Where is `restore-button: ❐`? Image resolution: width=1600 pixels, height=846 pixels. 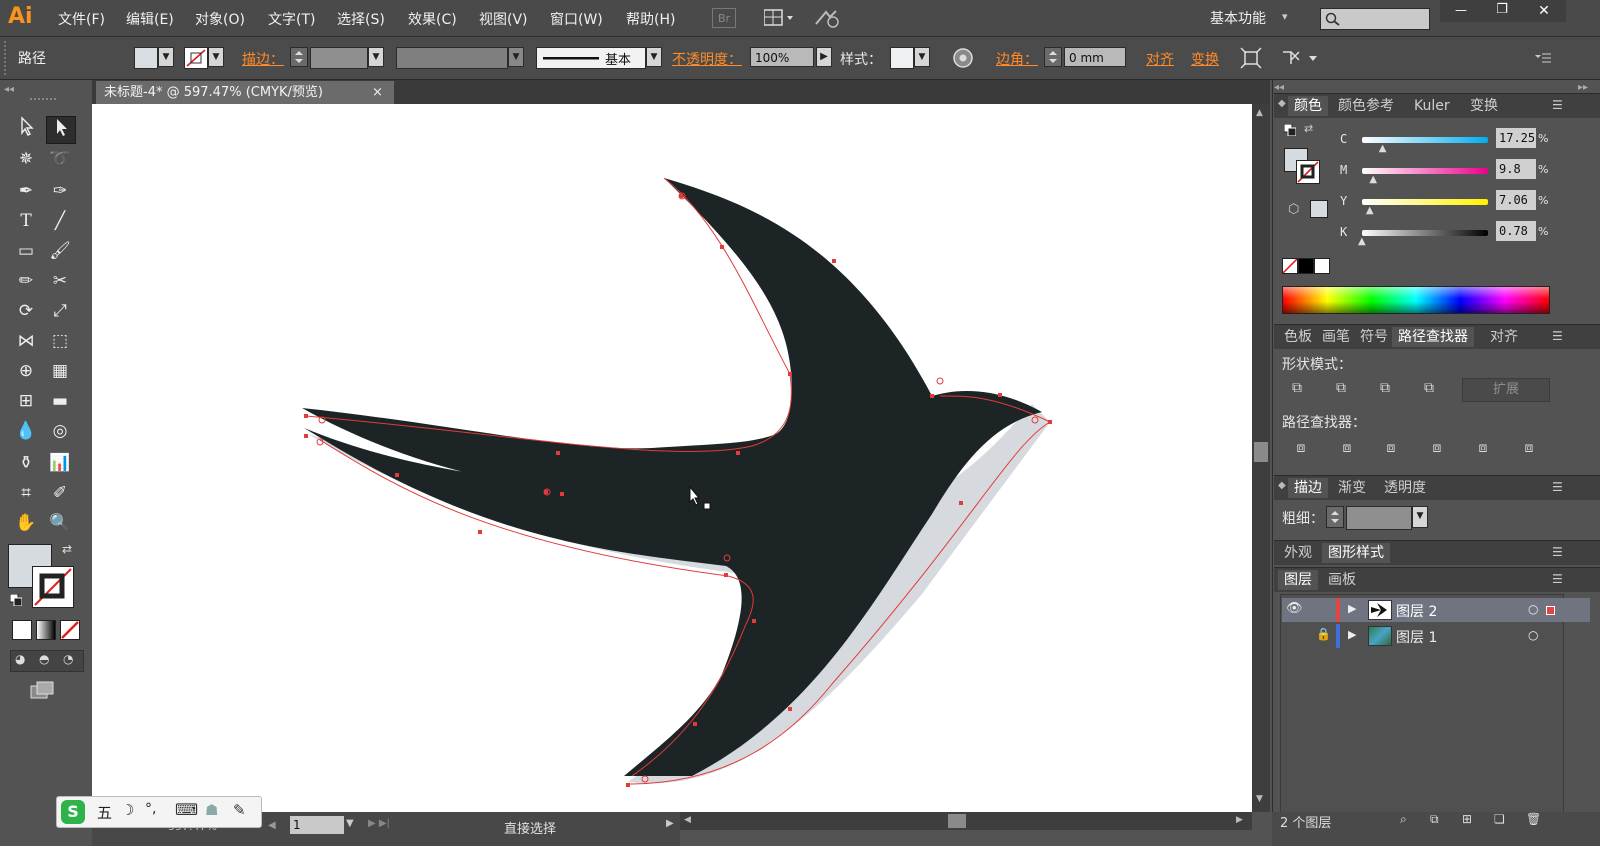 restore-button: ❐ is located at coordinates (1502, 11).